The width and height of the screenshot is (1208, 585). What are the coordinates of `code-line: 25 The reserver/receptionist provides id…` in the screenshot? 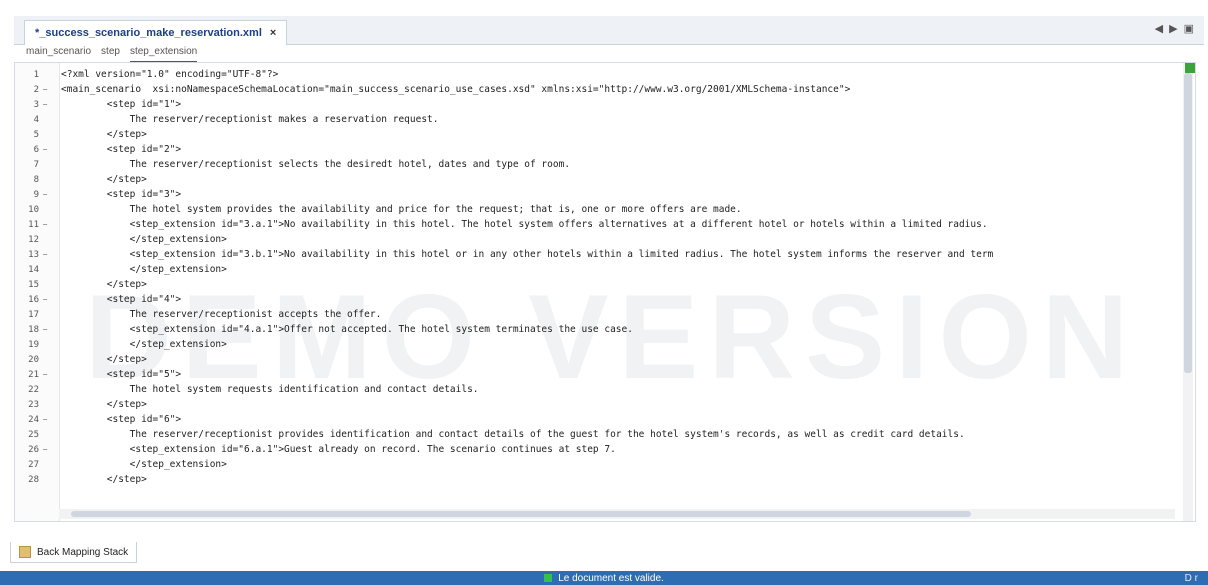 It's located at (595, 434).